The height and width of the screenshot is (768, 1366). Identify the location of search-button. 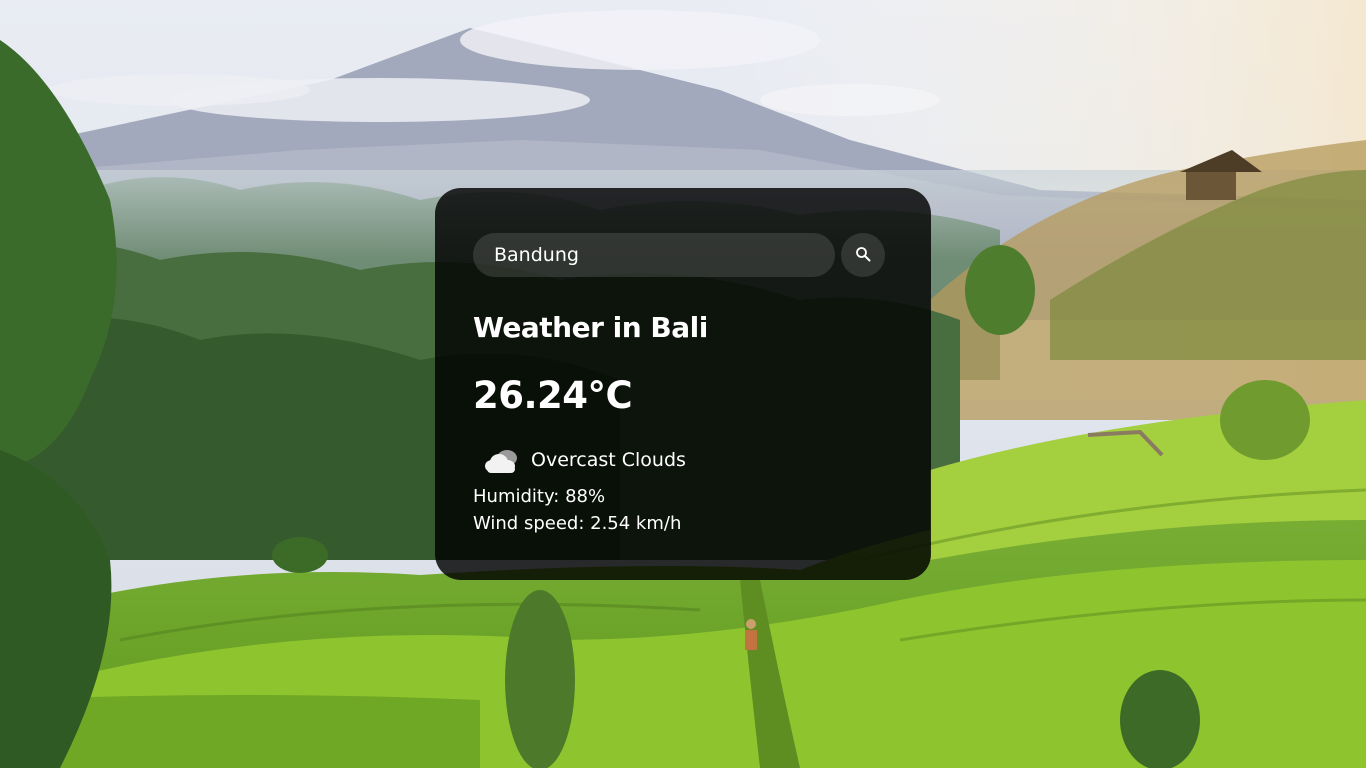
(863, 255).